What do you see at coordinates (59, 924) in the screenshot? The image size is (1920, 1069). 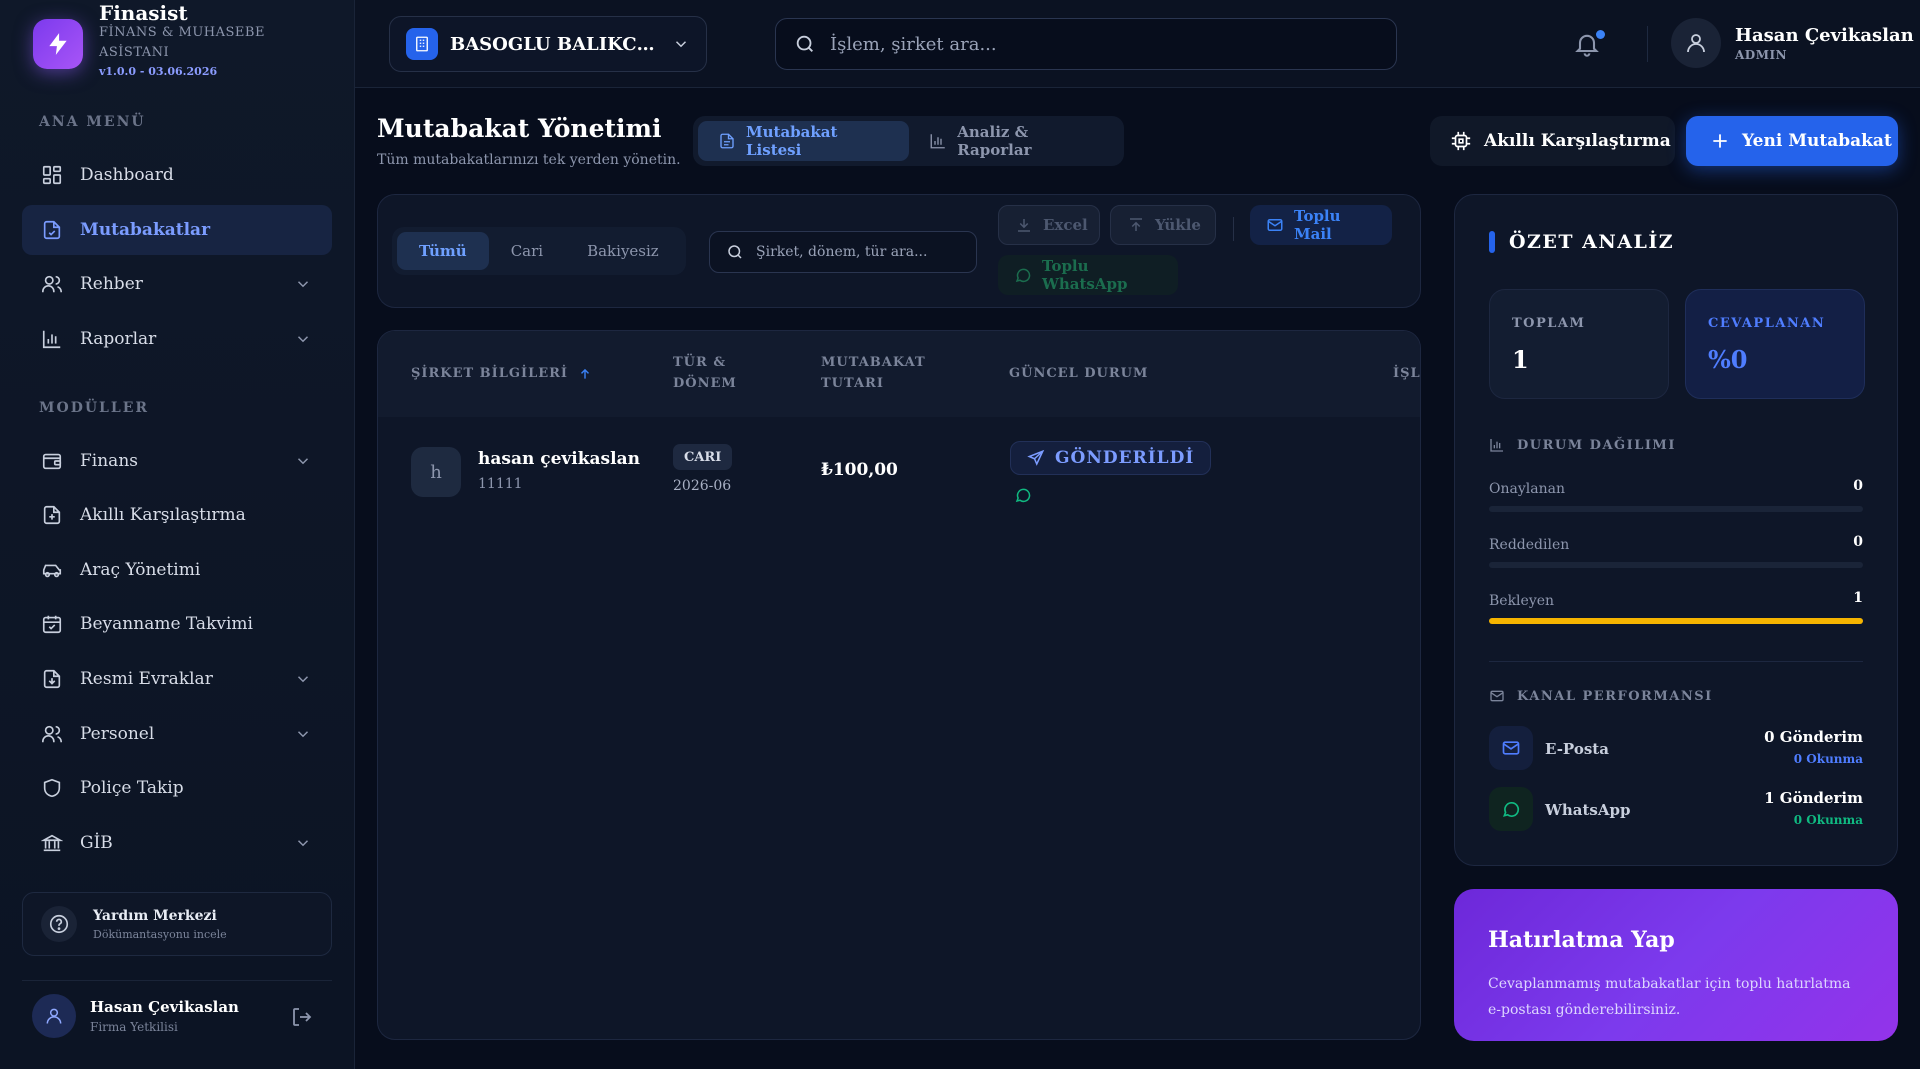 I see `help-circle-icon` at bounding box center [59, 924].